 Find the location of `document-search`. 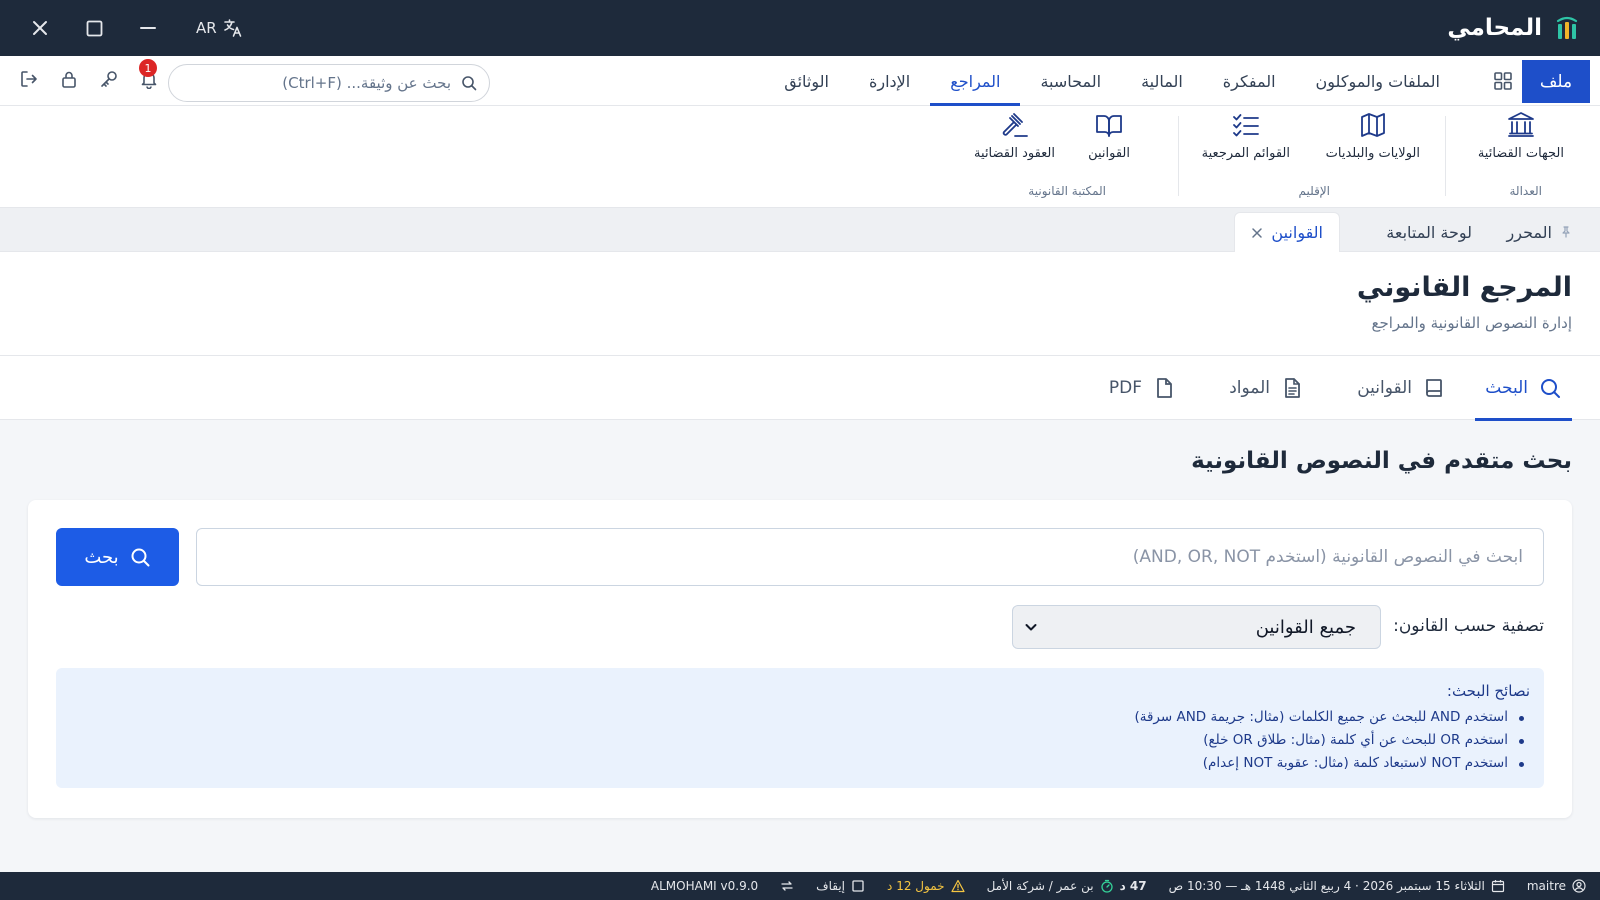

document-search is located at coordinates (329, 83).